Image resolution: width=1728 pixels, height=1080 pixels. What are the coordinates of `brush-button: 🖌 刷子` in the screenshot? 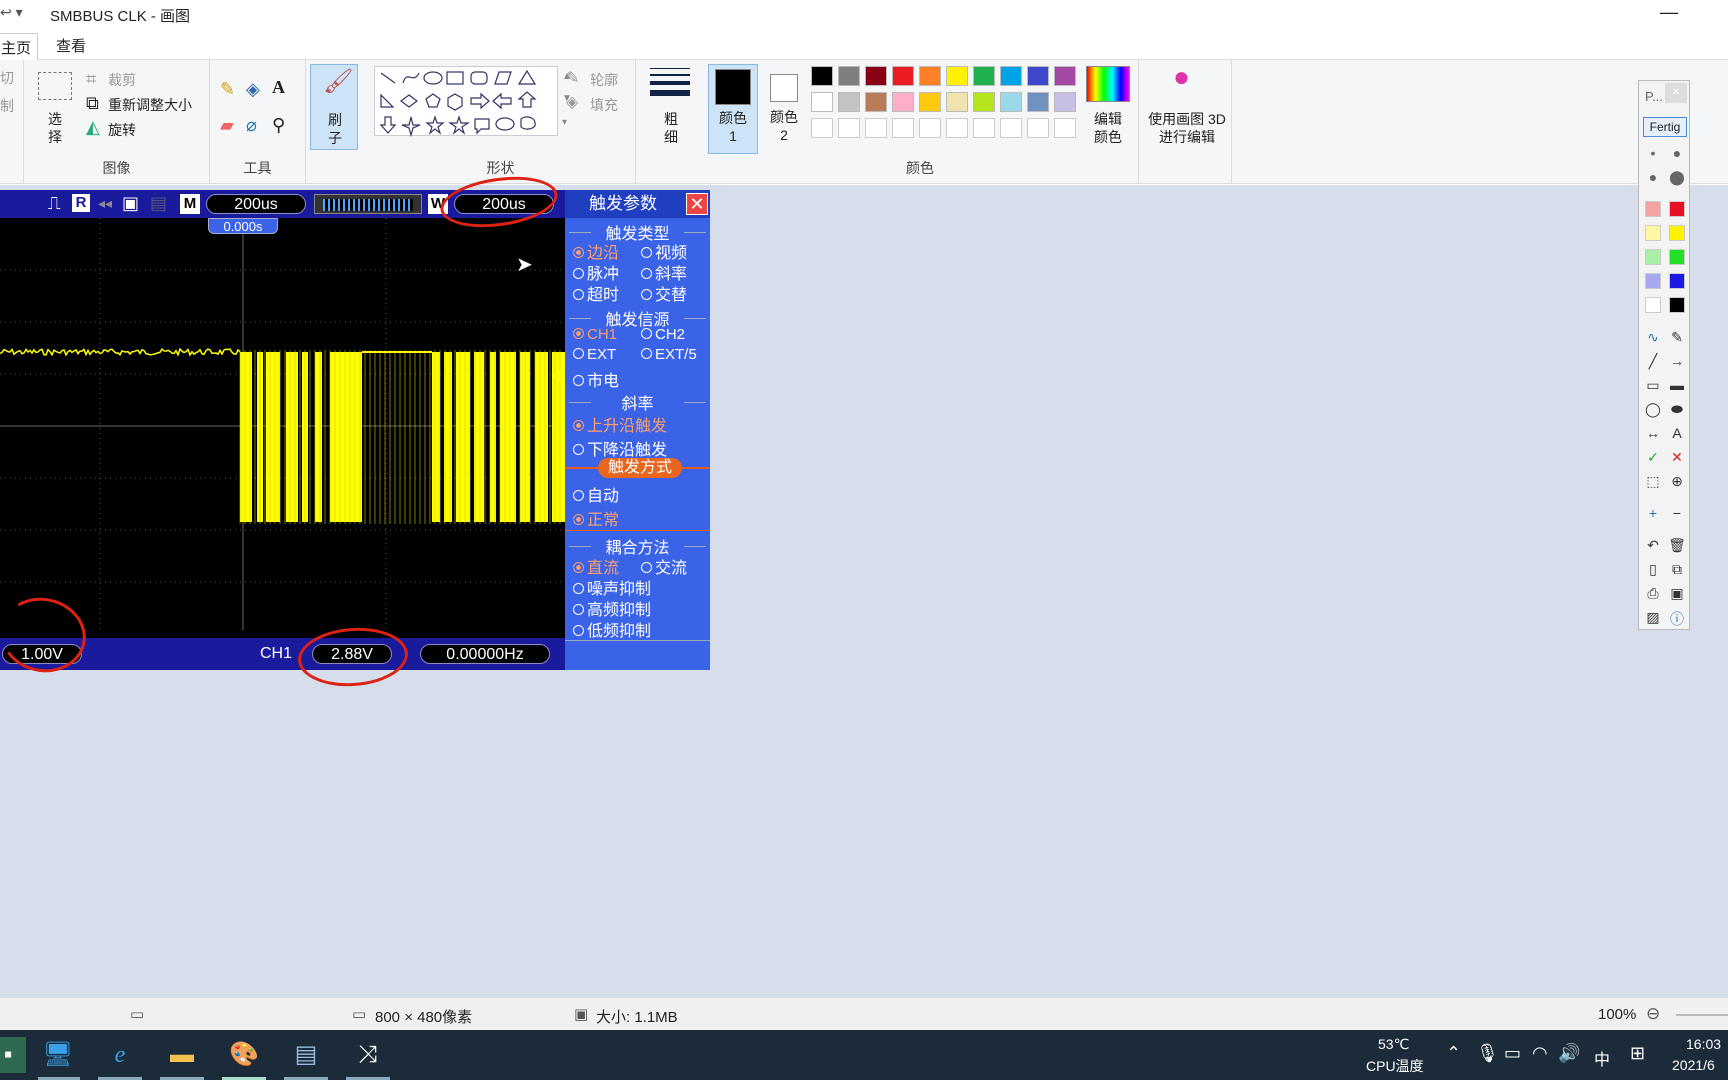 It's located at (334, 107).